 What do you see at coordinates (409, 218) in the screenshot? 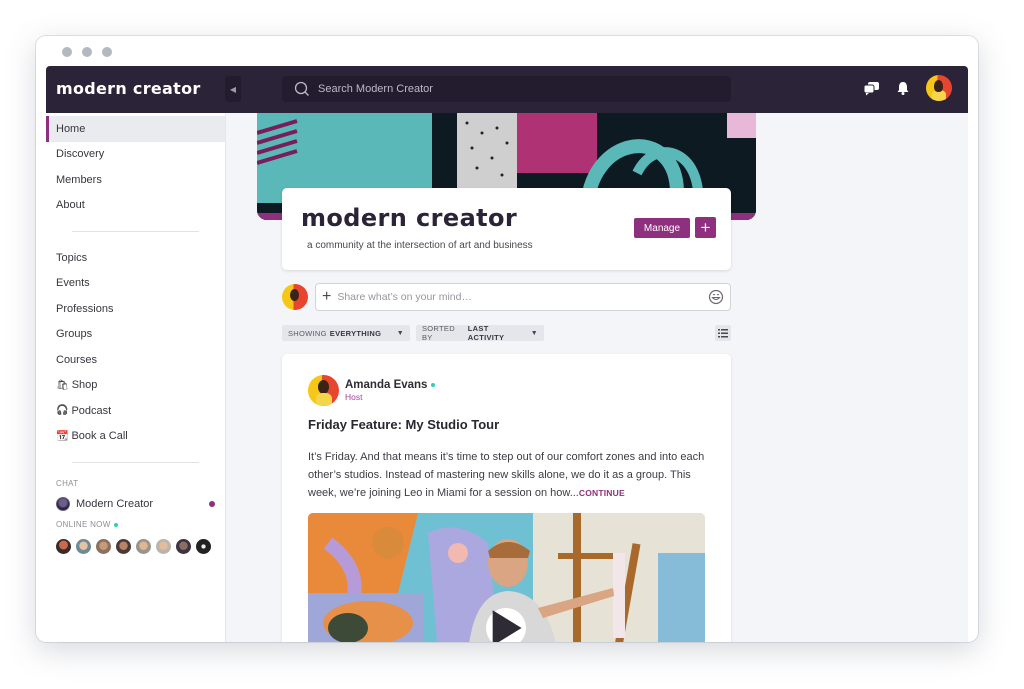
I see `community-title: modern creator` at bounding box center [409, 218].